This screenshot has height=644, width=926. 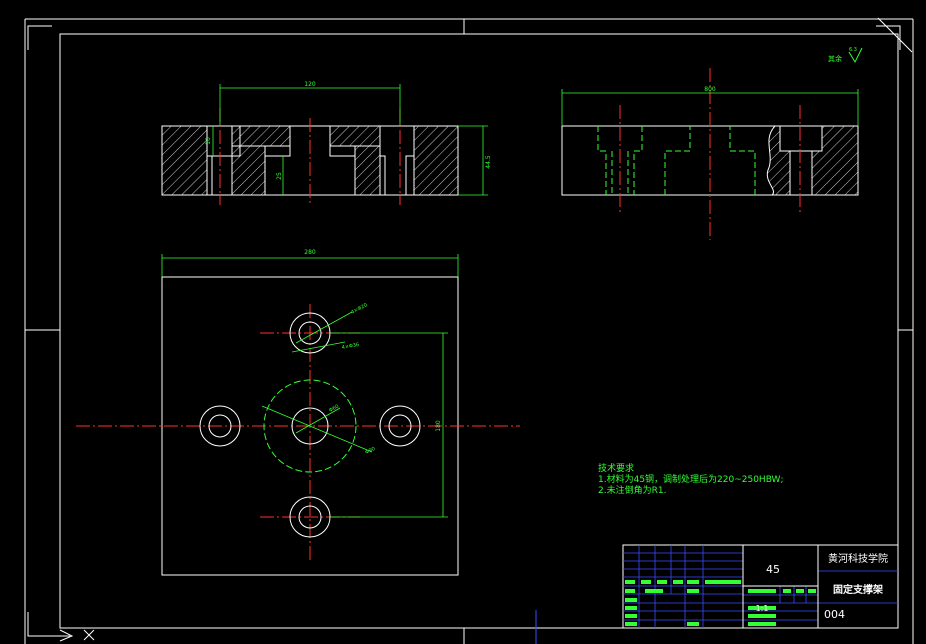 I want to click on title-block-part-name: 固定支撑架, so click(x=858, y=589).